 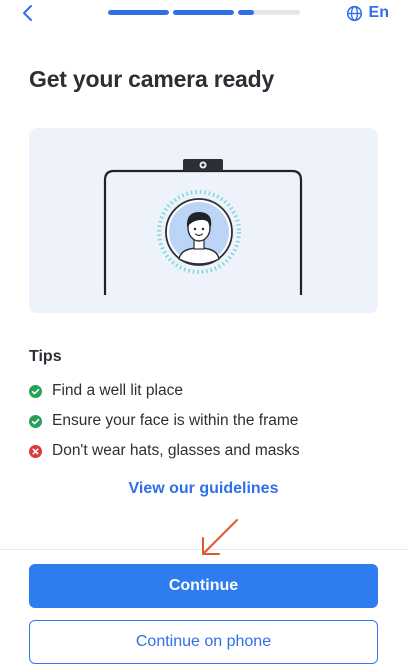 I want to click on progress-steps, so click(x=204, y=12).